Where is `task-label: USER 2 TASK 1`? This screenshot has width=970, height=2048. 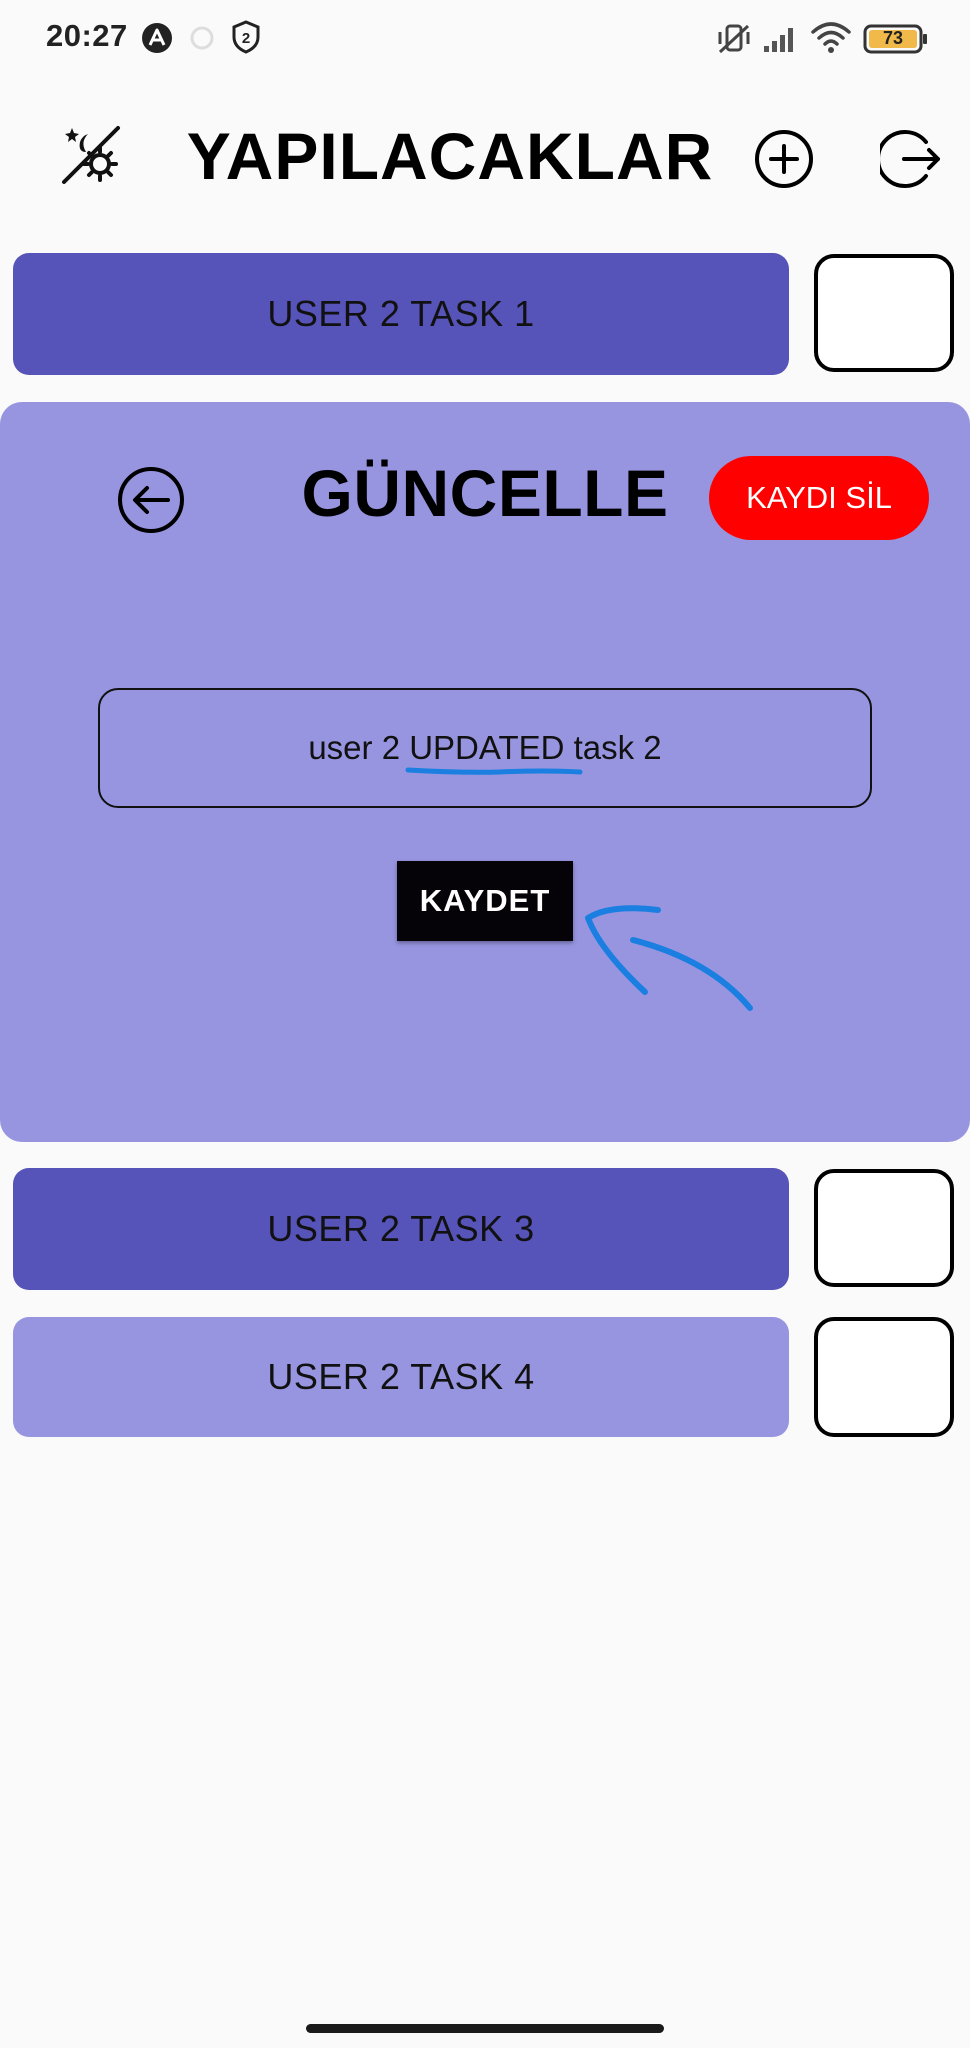
task-label: USER 2 TASK 1 is located at coordinates (401, 313).